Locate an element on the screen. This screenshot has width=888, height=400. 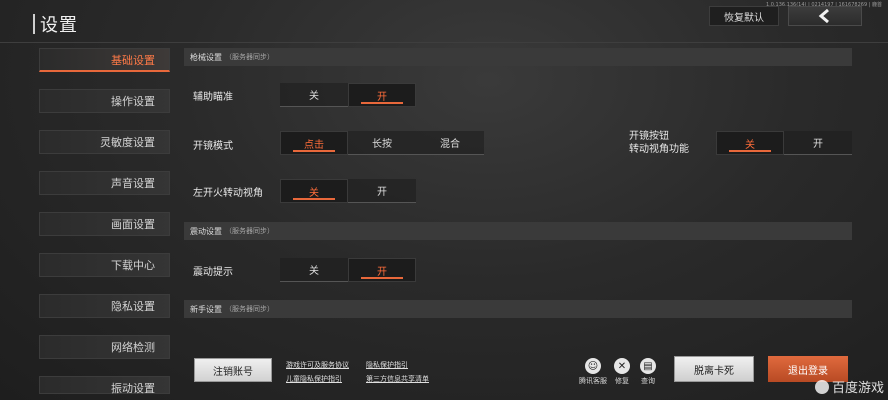
third-party-info-link: 第三方信息共享清单 is located at coordinates (397, 379).